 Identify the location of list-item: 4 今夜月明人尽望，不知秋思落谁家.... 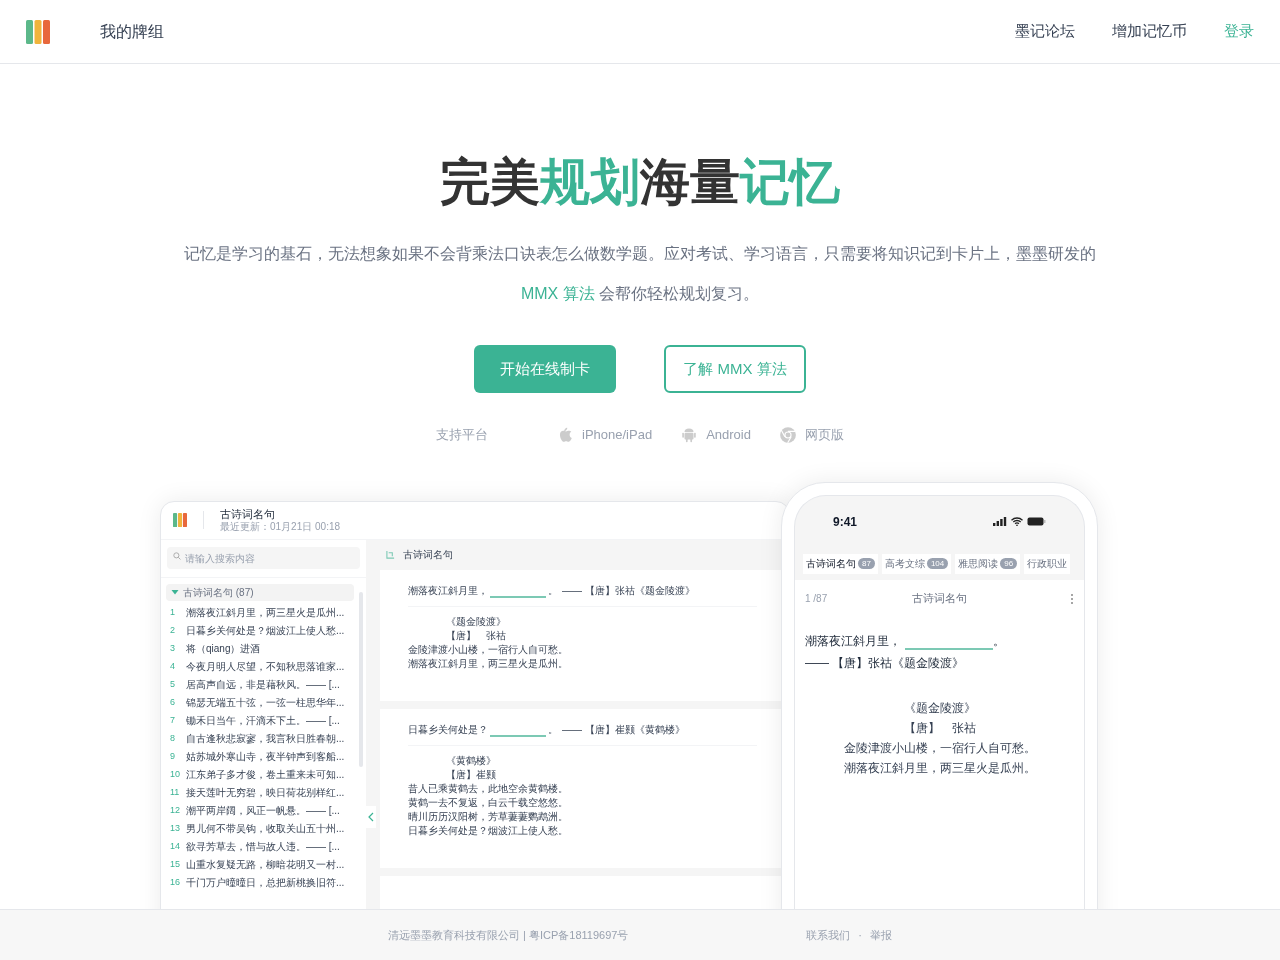
(260, 666).